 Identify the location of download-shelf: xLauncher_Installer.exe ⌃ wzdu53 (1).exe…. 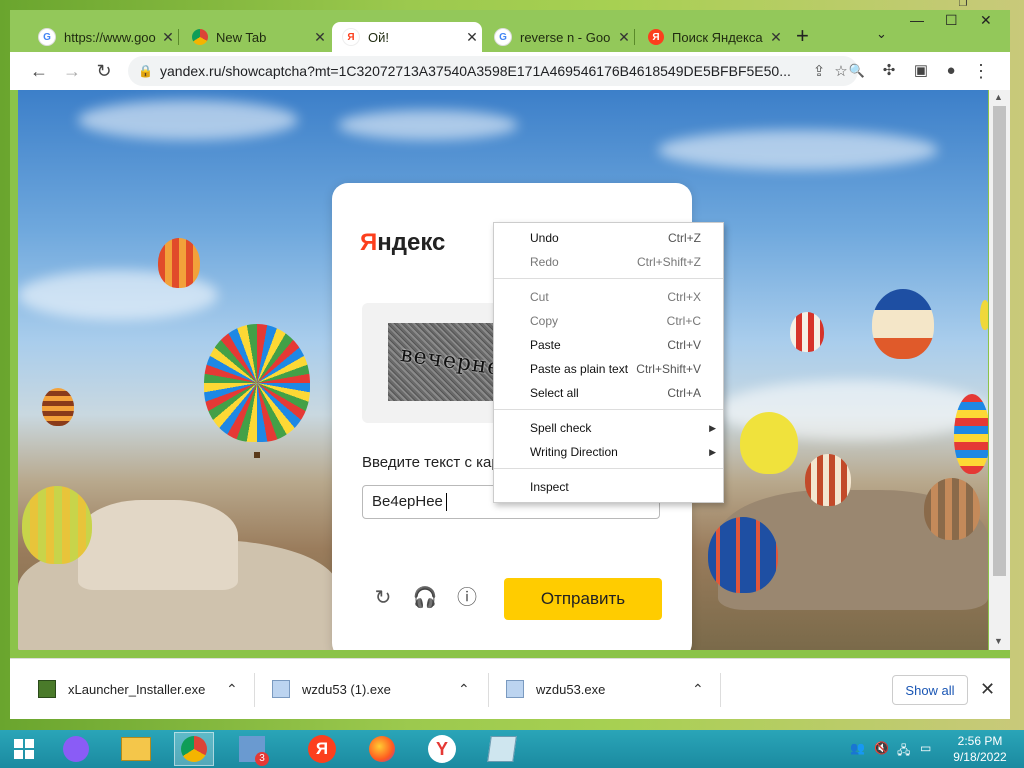
(510, 688).